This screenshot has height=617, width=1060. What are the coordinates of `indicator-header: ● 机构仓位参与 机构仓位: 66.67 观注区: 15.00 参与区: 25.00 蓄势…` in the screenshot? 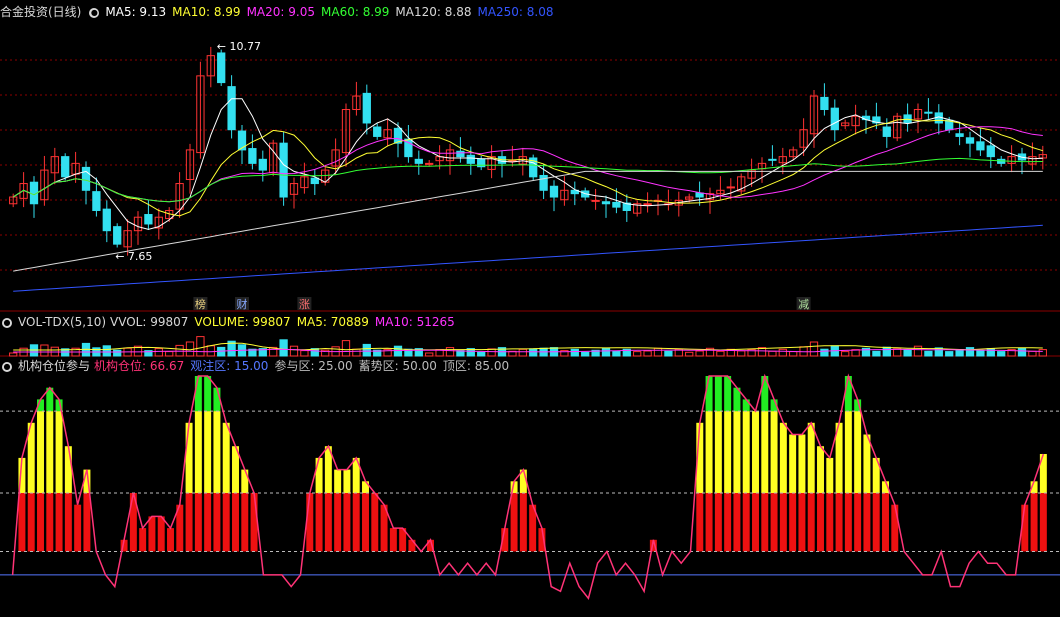 It's located at (257, 366).